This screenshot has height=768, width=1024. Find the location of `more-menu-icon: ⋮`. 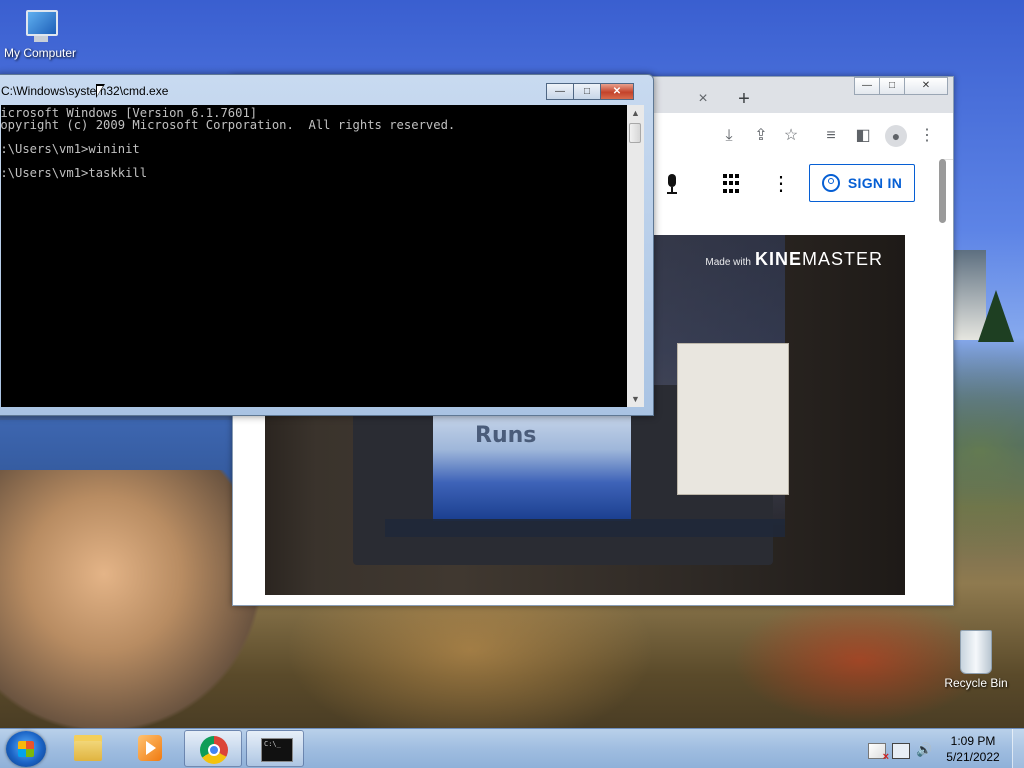

more-menu-icon: ⋮ is located at coordinates (927, 136).